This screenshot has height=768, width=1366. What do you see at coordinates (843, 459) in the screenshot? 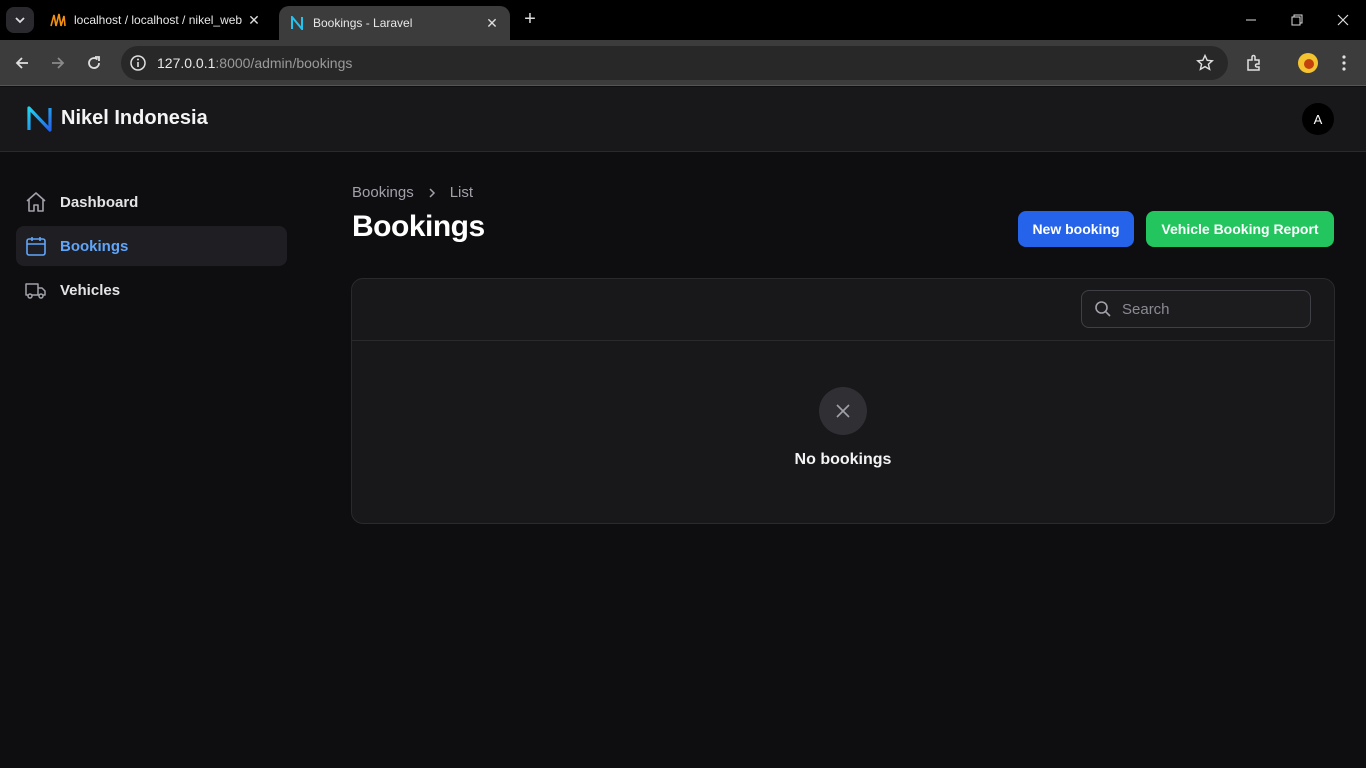
I see `empty-state-text: No bookings` at bounding box center [843, 459].